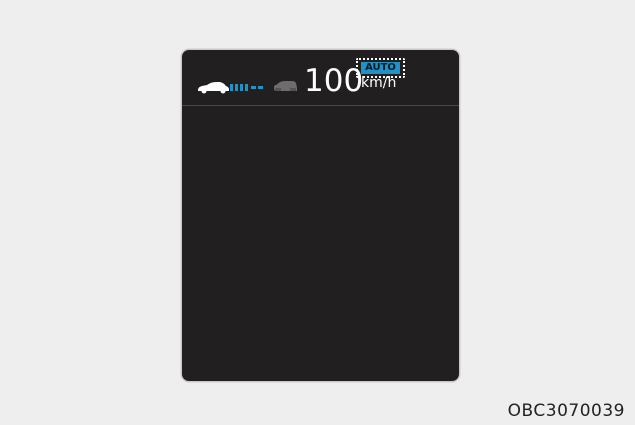  I want to click on car-icon, so click(213, 88).